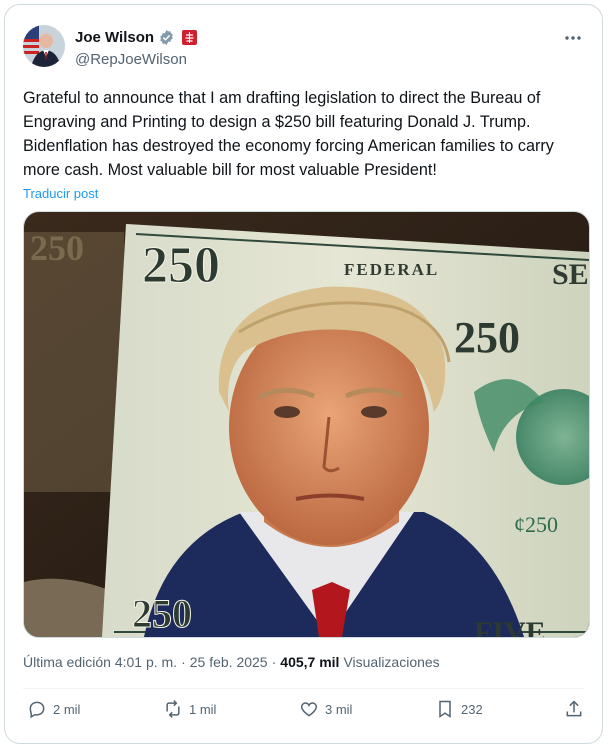  I want to click on author-display-name: Joe Wilson, so click(114, 37).